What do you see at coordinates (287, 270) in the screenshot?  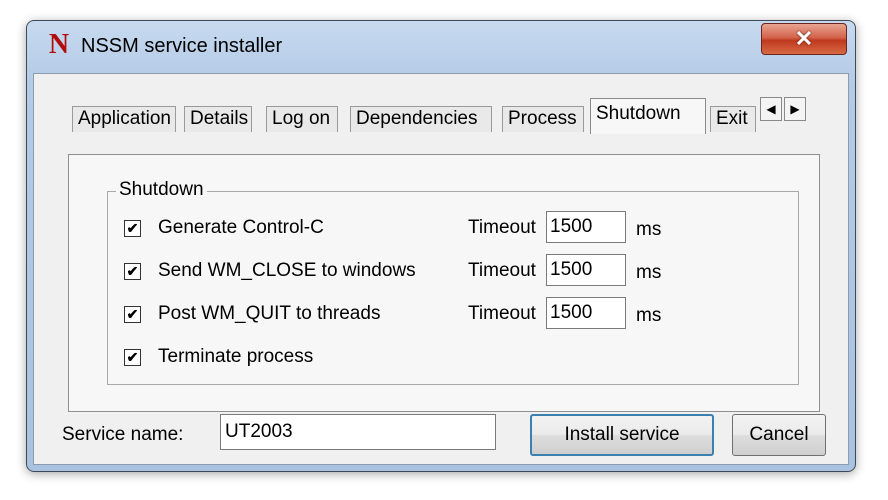 I see `send-wm-close-label: Send WM_CLOSE to windows` at bounding box center [287, 270].